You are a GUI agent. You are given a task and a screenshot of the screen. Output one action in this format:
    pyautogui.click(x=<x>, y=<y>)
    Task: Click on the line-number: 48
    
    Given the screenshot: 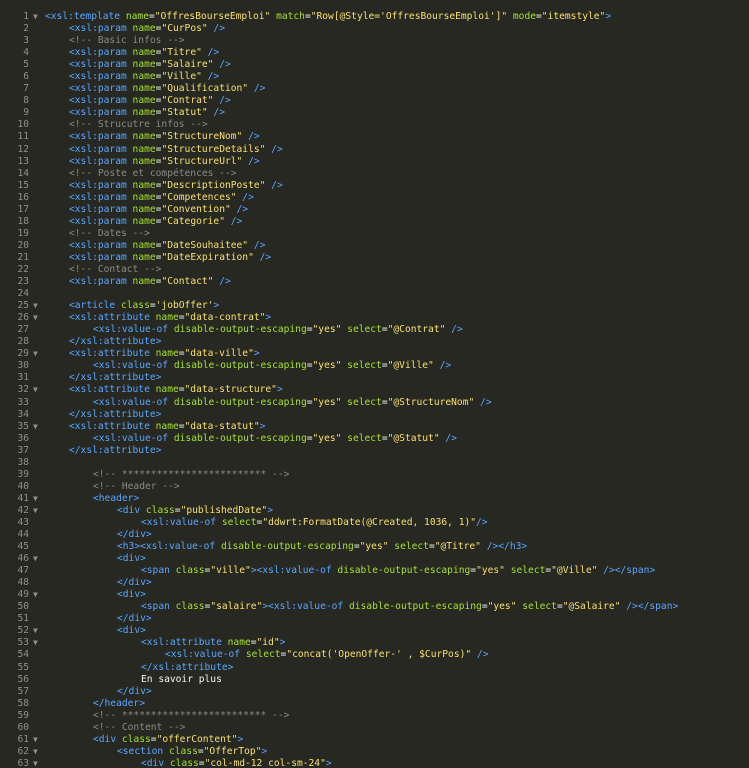 What is the action you would take?
    pyautogui.click(x=23, y=583)
    